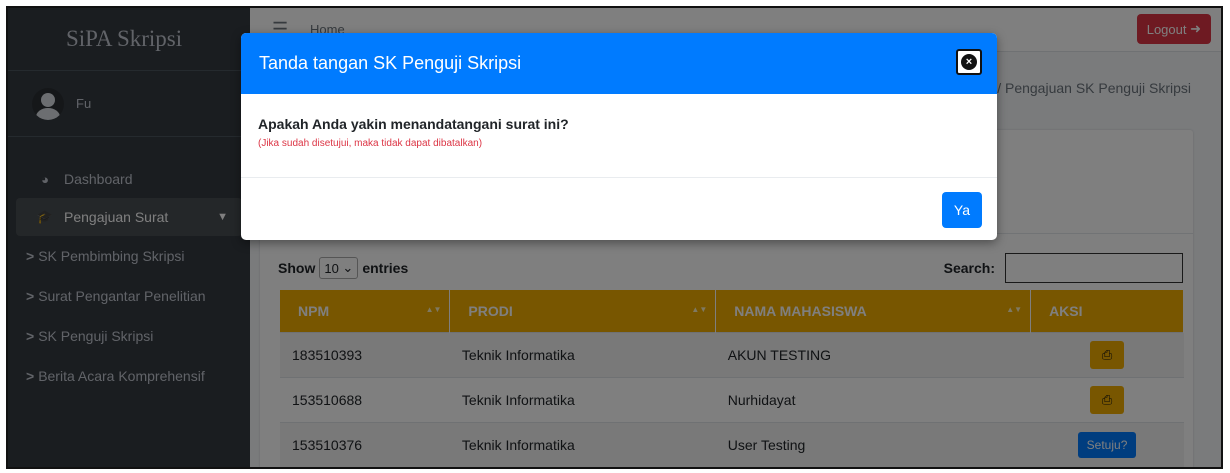 The height and width of the screenshot is (473, 1230). I want to click on close-icon: ×, so click(969, 62).